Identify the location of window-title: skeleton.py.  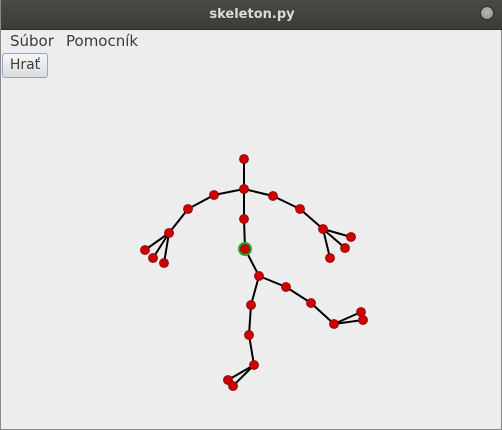
(252, 14).